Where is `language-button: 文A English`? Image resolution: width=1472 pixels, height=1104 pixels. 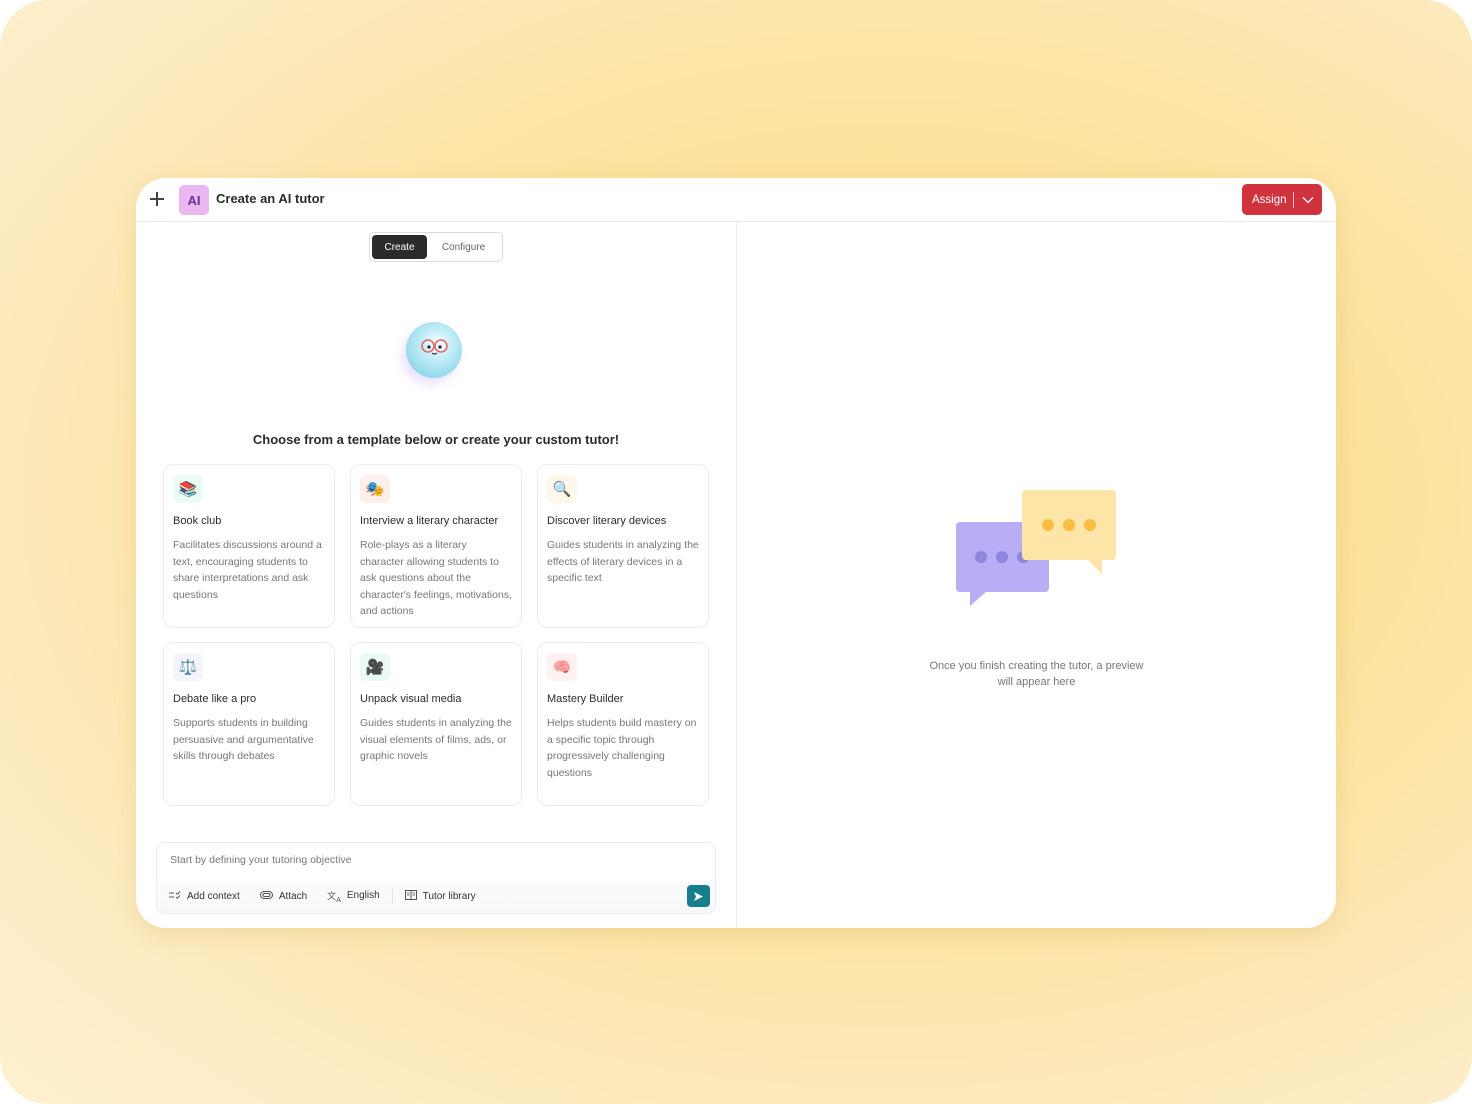
language-button: 文A English is located at coordinates (353, 896).